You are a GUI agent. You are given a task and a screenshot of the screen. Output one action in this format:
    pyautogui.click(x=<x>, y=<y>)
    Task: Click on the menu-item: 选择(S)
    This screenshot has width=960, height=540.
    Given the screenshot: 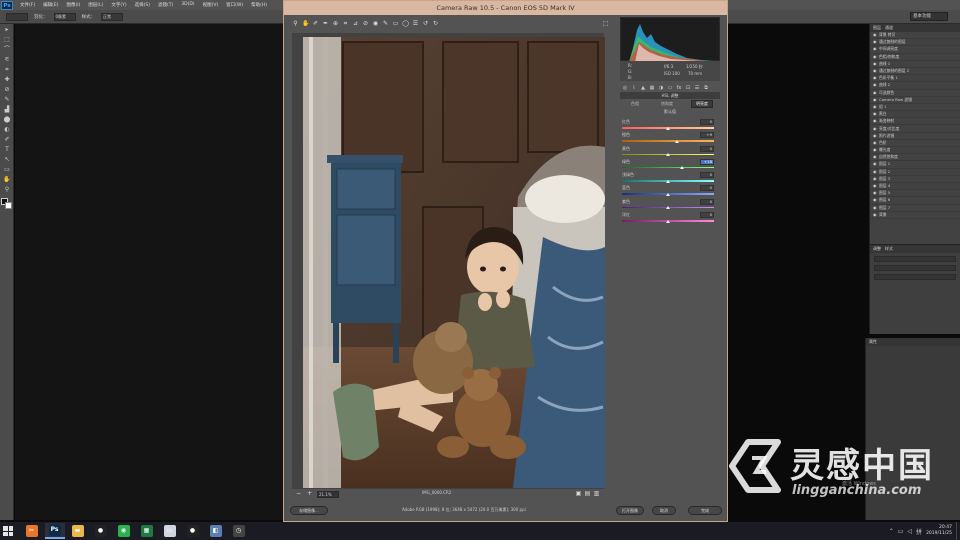 What is the action you would take?
    pyautogui.click(x=142, y=5)
    